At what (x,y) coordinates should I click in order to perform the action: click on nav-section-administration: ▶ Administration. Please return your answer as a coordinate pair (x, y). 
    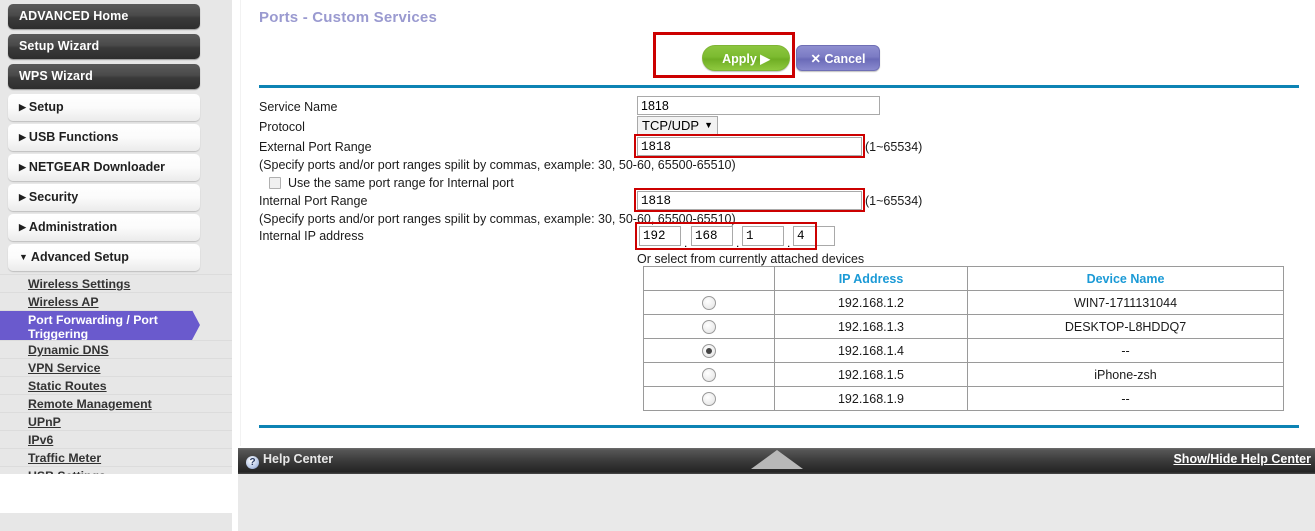
    Looking at the image, I should click on (104, 227).